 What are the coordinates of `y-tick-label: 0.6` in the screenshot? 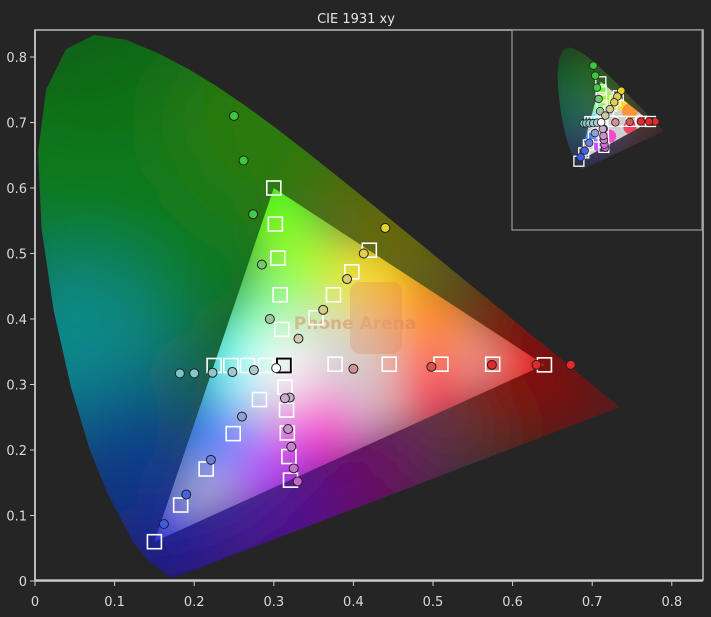 It's located at (16, 189).